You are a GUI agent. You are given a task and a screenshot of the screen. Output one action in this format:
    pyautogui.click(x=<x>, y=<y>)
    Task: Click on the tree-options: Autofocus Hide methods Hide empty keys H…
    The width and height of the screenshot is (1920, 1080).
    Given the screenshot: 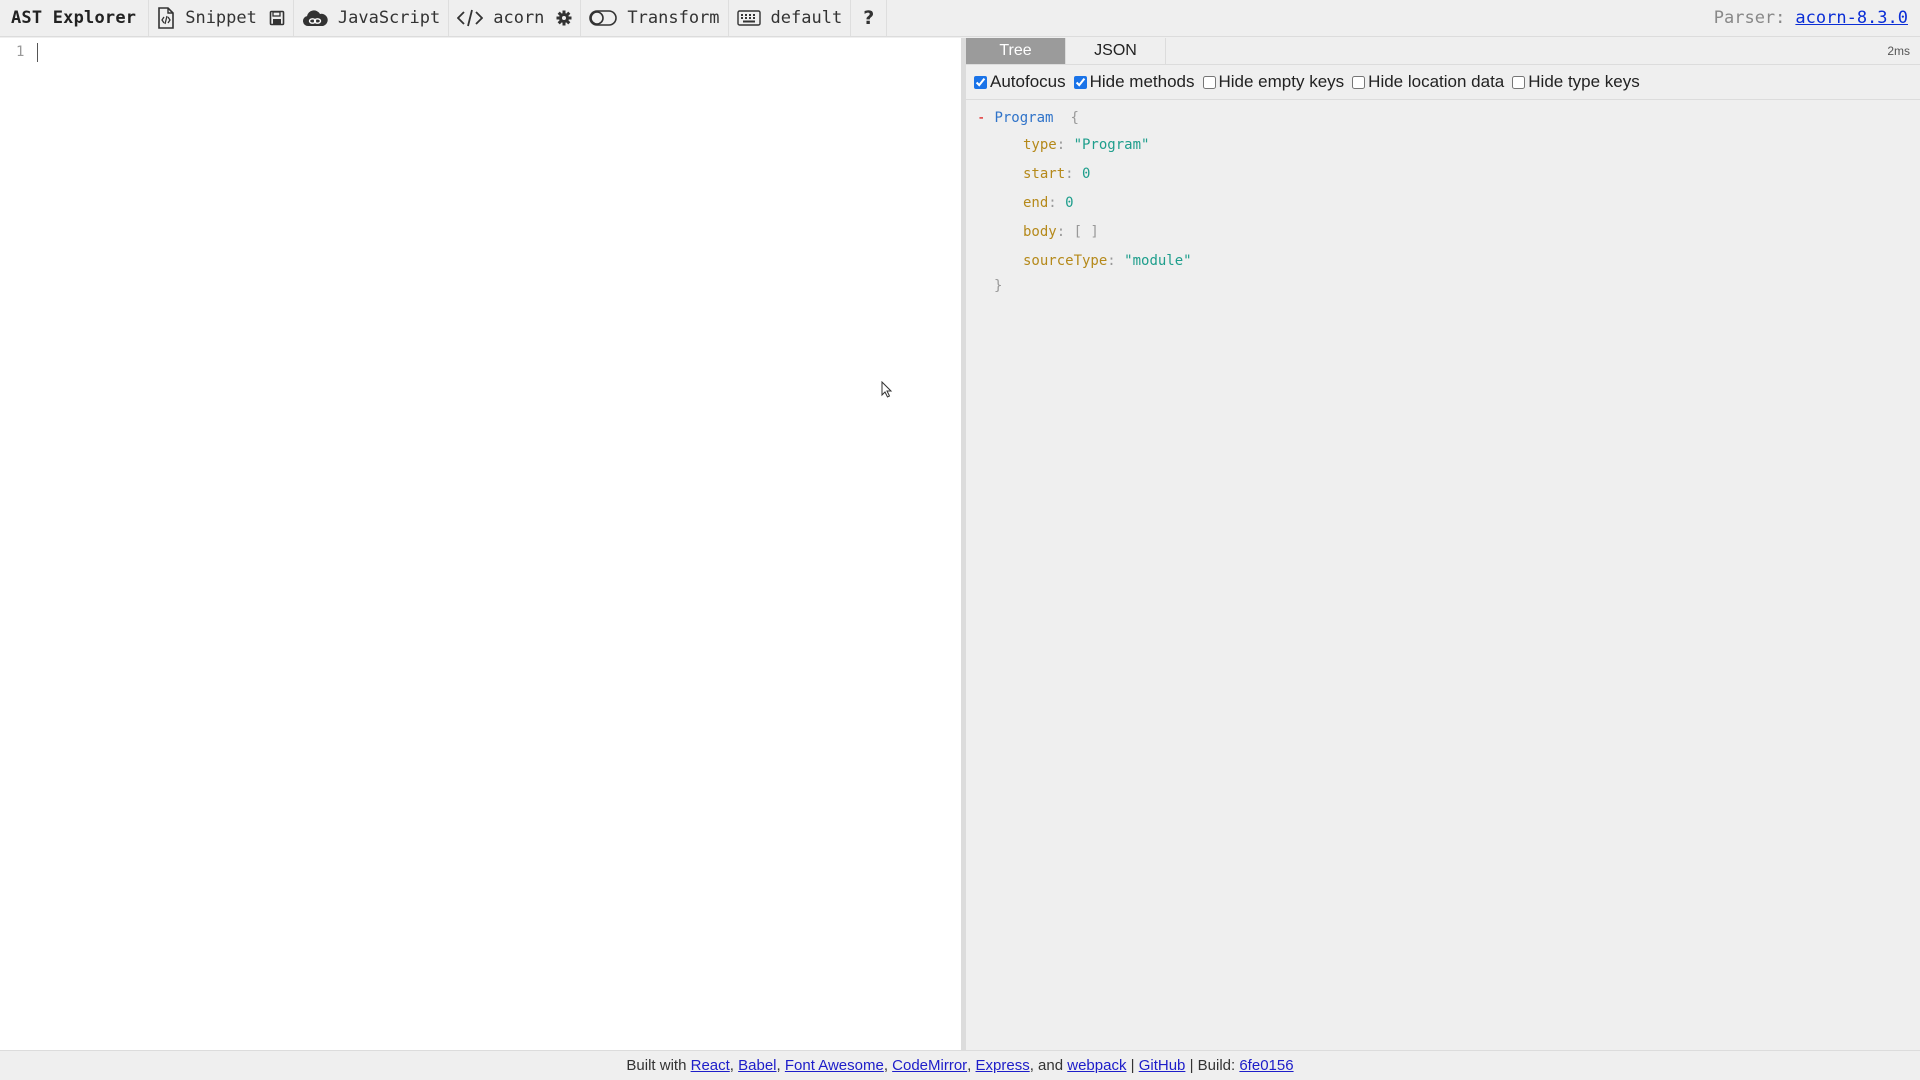 What is the action you would take?
    pyautogui.click(x=1443, y=82)
    